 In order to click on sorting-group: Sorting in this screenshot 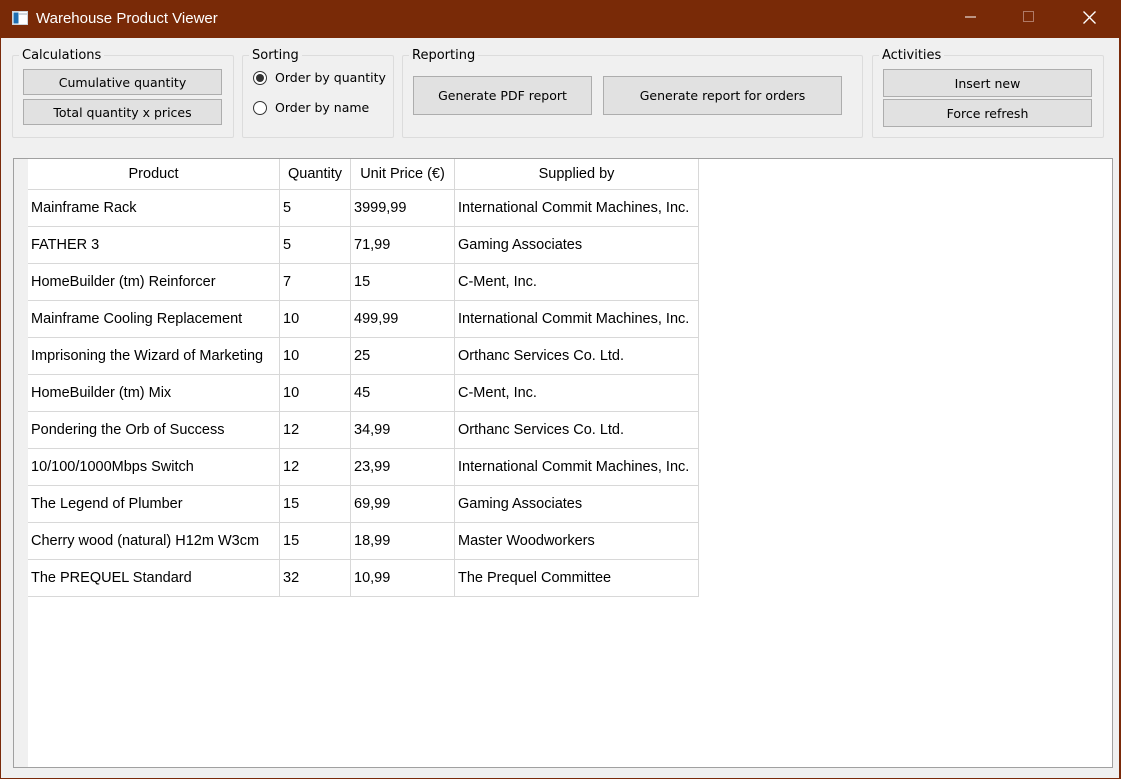, I will do `click(318, 93)`.